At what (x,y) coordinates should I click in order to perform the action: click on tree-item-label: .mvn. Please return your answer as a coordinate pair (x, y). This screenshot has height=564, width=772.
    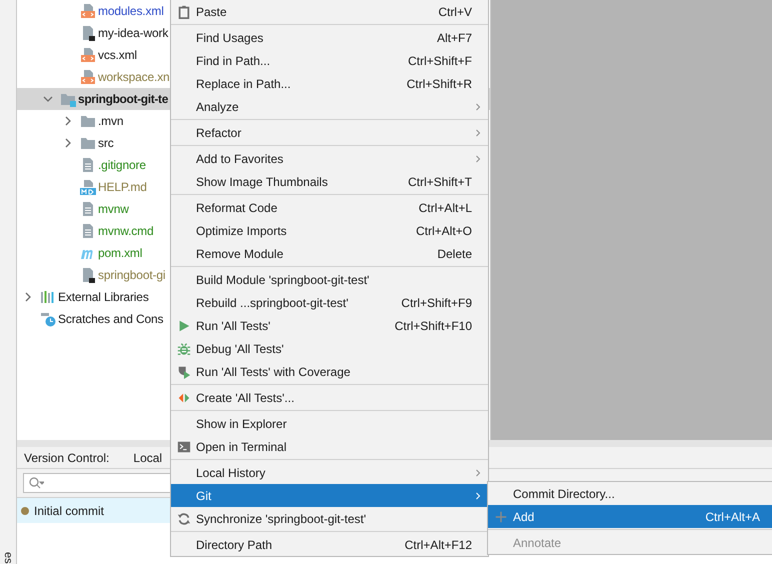
    Looking at the image, I should click on (111, 121).